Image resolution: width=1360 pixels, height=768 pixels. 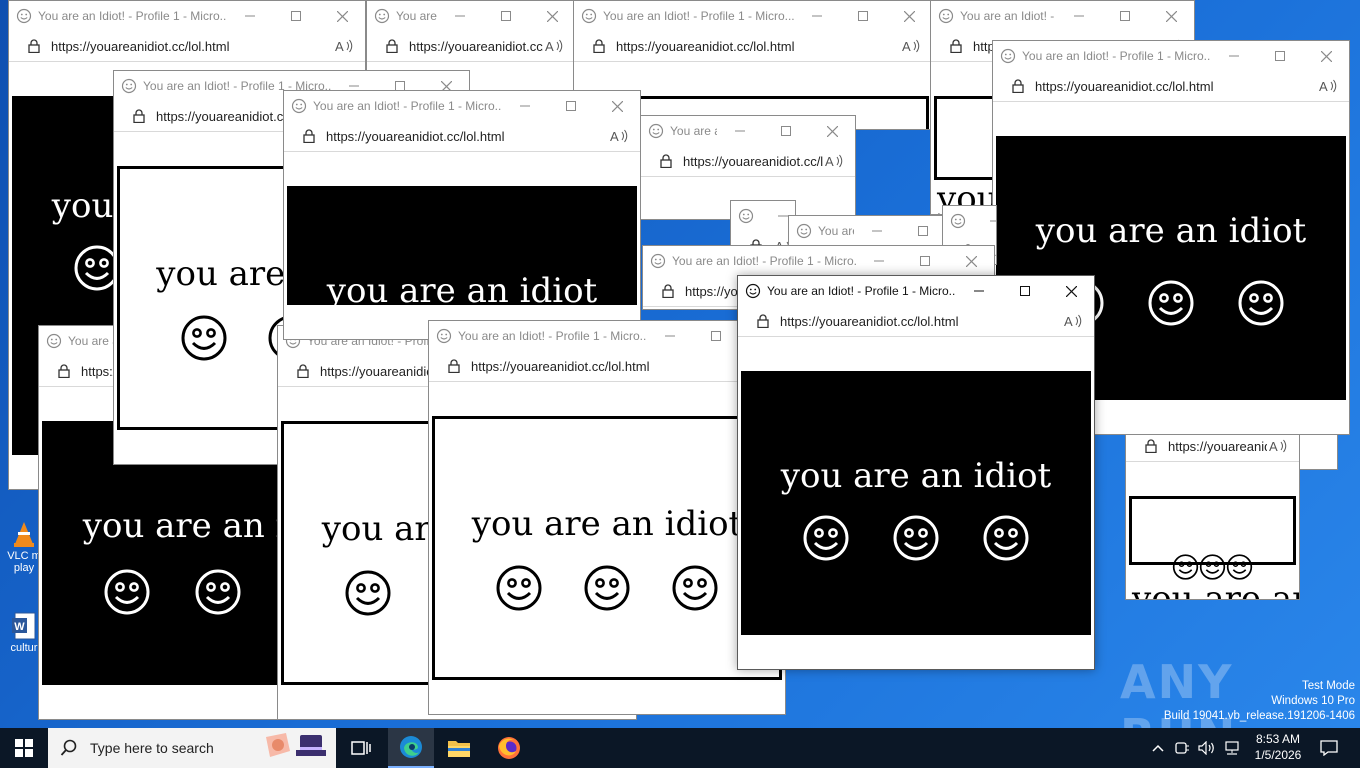 I want to click on taskbar-app-edge, so click(x=411, y=748).